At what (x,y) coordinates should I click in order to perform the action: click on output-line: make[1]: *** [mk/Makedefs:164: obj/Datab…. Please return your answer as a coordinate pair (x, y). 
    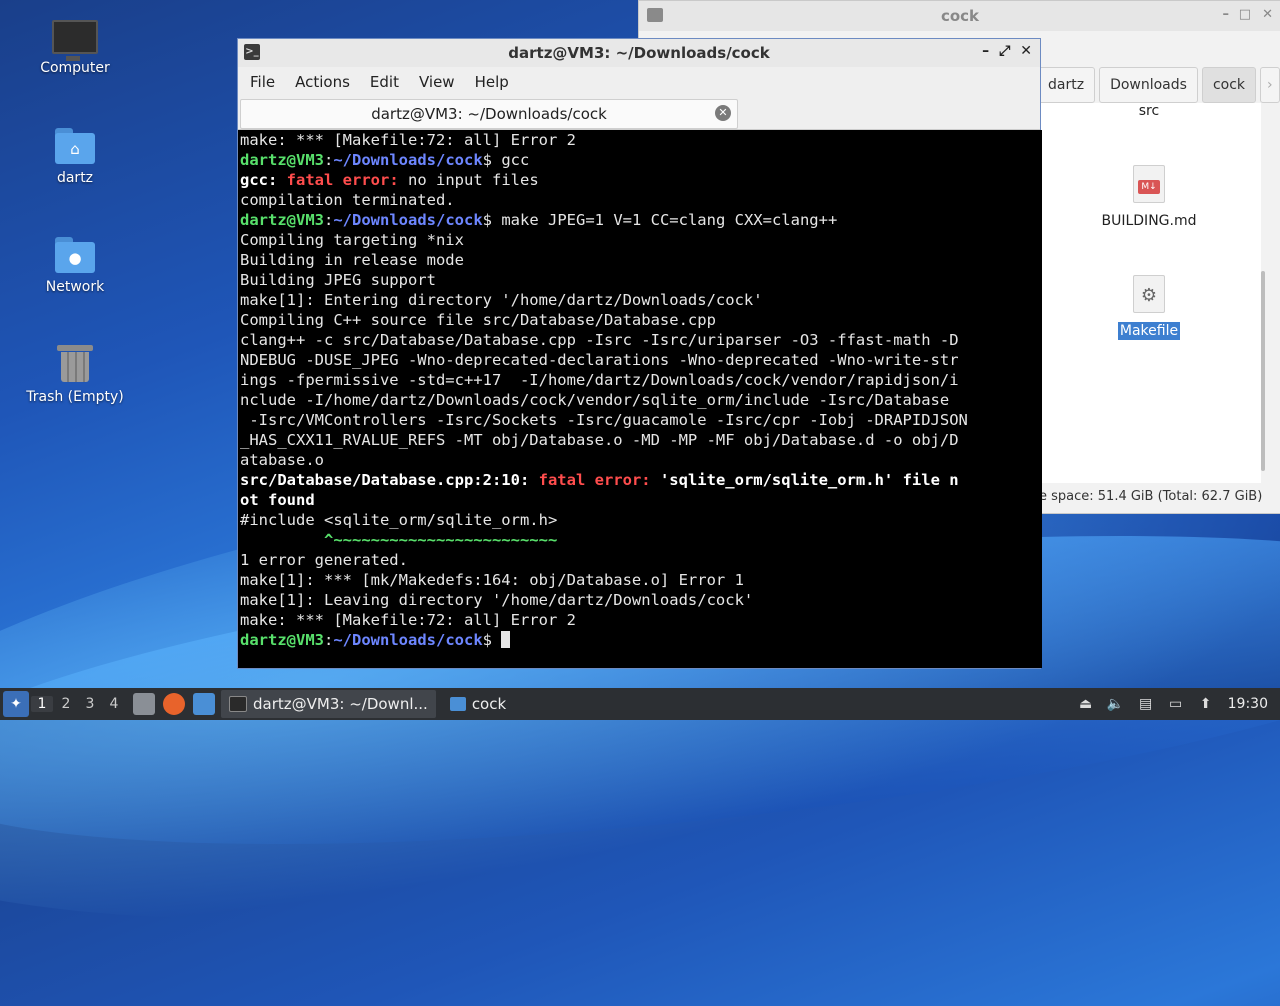
    Looking at the image, I should click on (492, 580).